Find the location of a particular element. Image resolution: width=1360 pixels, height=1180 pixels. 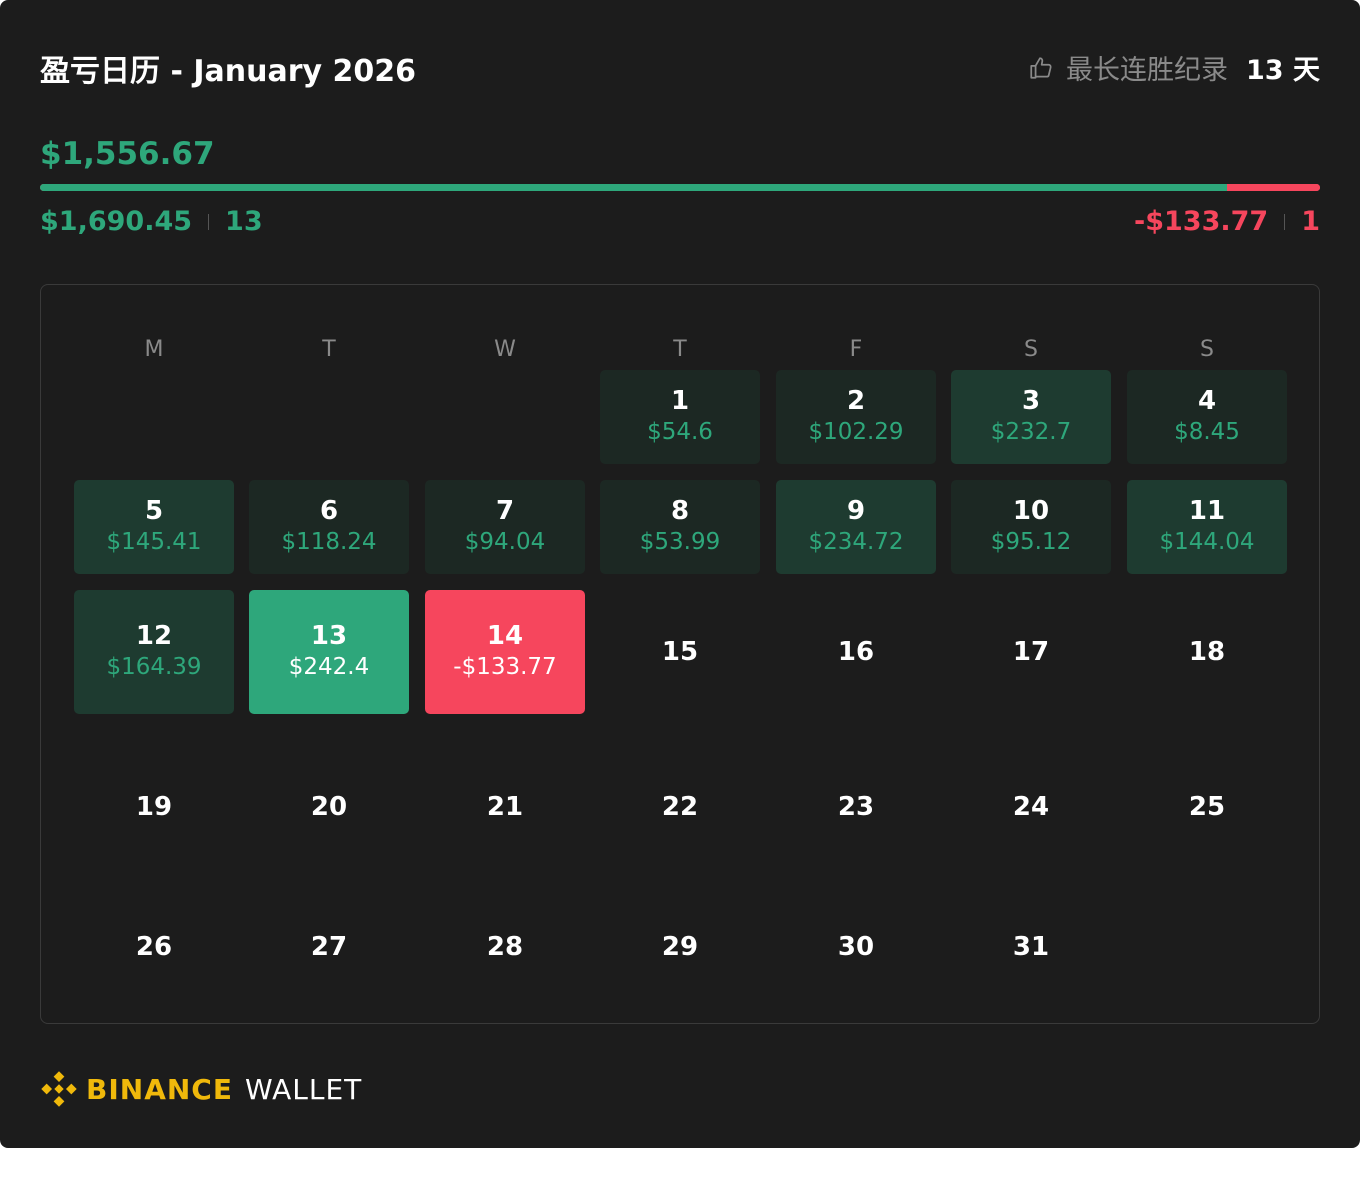

day-number: 12 is located at coordinates (154, 636).